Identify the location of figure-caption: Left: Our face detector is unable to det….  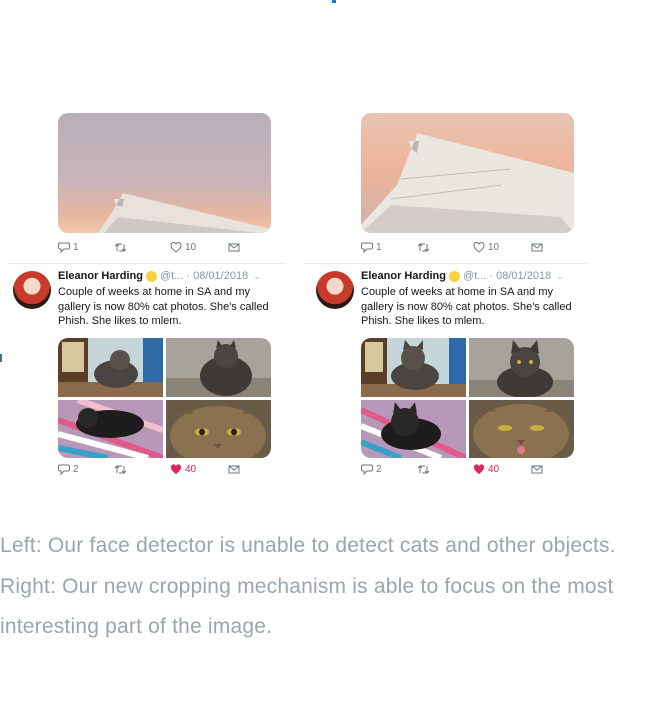
(308, 586).